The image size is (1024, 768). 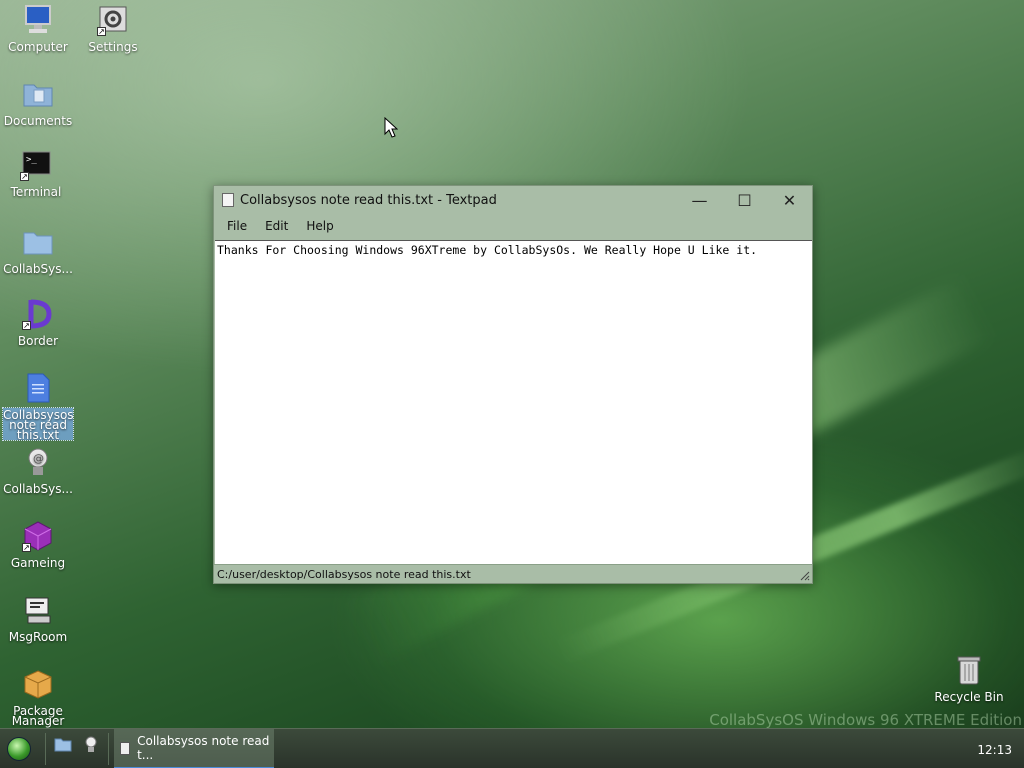 I want to click on desktop-icon-label: Recycle Bin, so click(x=969, y=697).